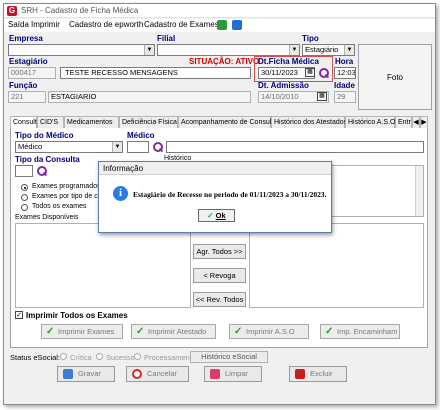 Image resolution: width=440 pixels, height=410 pixels. Describe the element at coordinates (32, 73) in the screenshot. I see `estagiario-code-field: 000417` at that location.